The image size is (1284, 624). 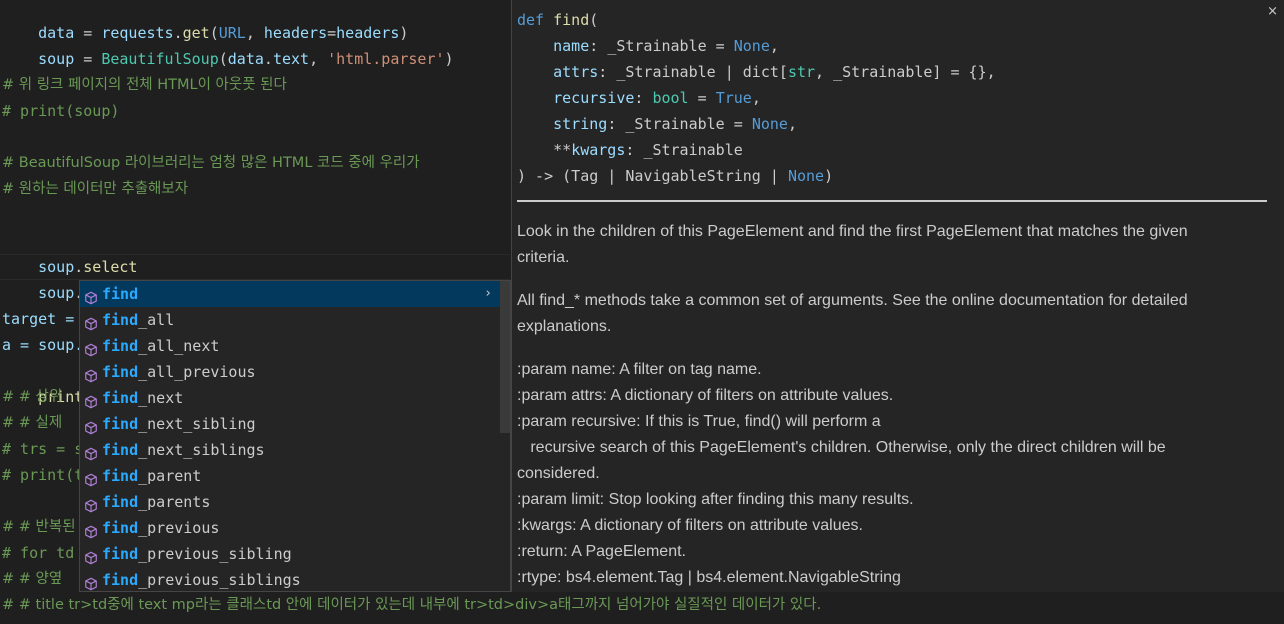 What do you see at coordinates (39, 527) in the screenshot?
I see `code-line-21: # # 반복된` at bounding box center [39, 527].